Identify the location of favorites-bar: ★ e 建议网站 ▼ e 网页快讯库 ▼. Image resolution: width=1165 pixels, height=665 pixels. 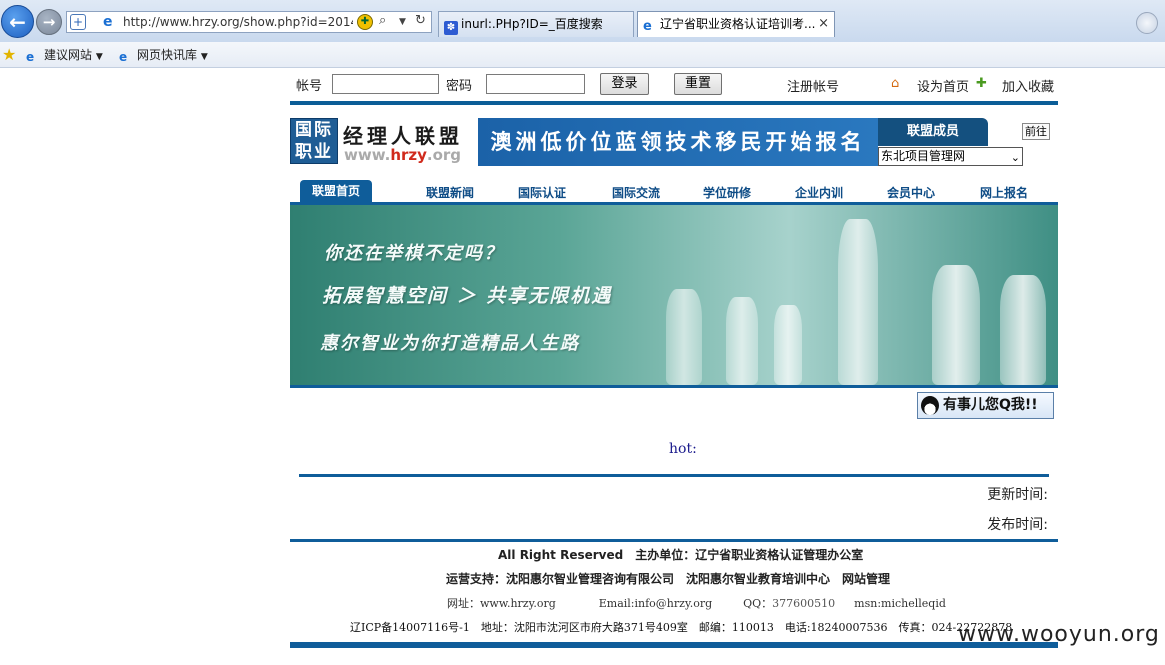
(582, 55).